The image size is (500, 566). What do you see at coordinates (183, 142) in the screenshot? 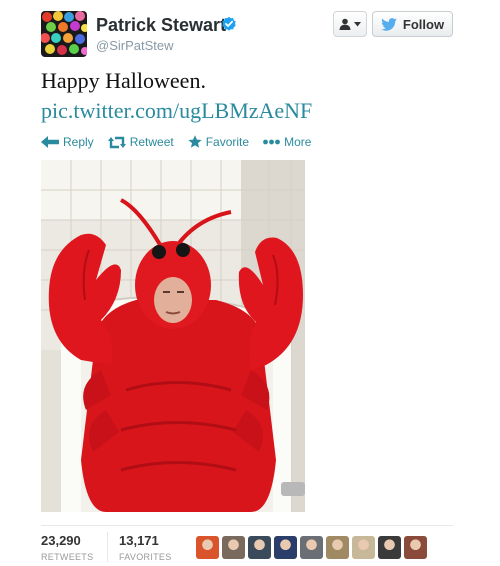
I see `tweet-actions-bar: Reply Retweet Favorite More` at bounding box center [183, 142].